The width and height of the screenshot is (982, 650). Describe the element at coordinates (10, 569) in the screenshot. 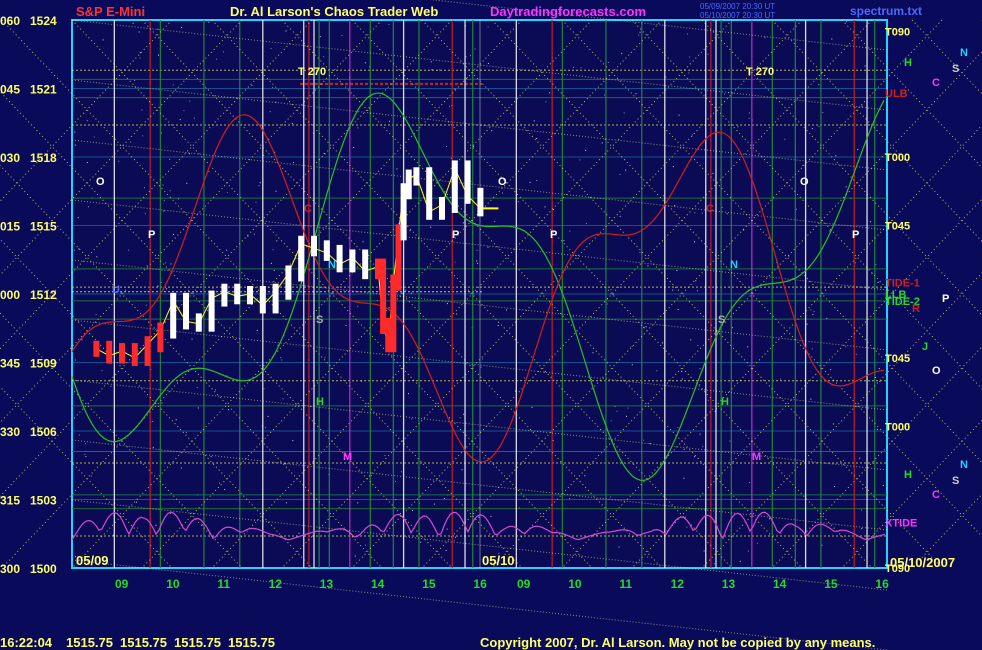

I see `y-code-label: 300` at that location.